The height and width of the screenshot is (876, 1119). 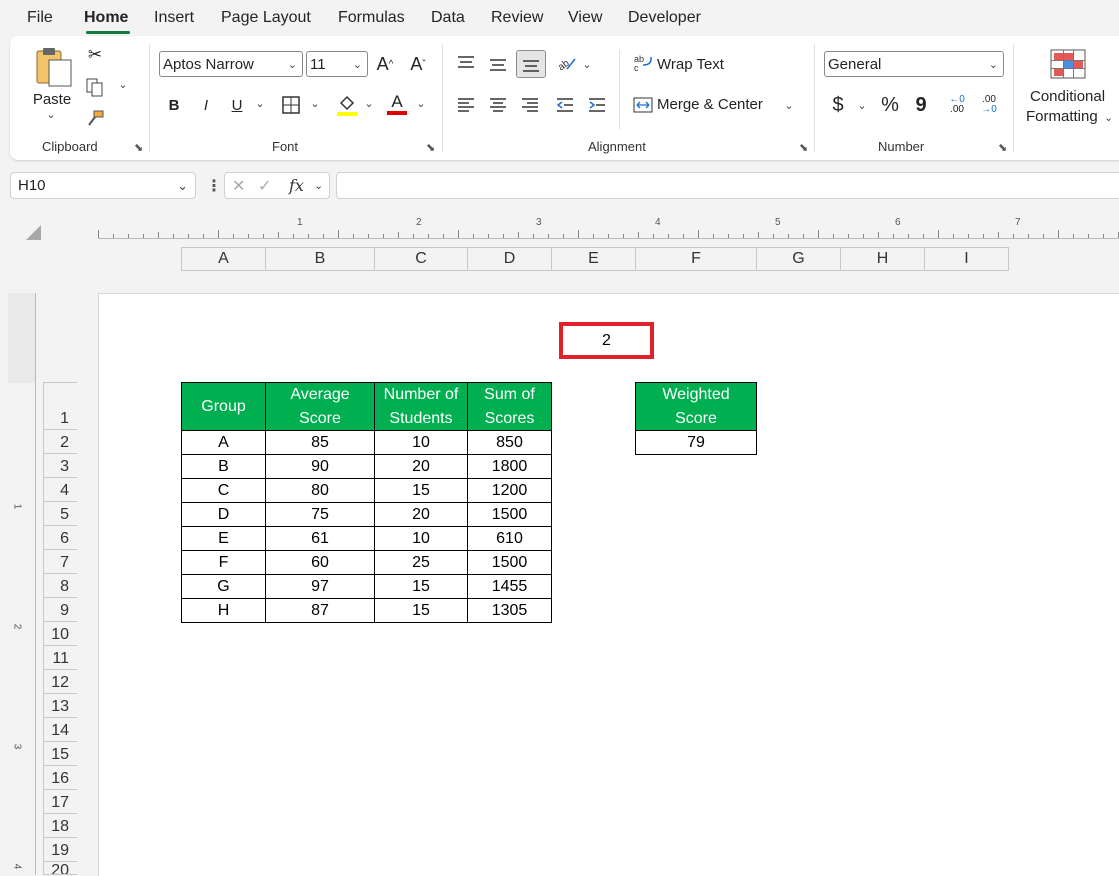 I want to click on table-cell: 25, so click(x=421, y=563).